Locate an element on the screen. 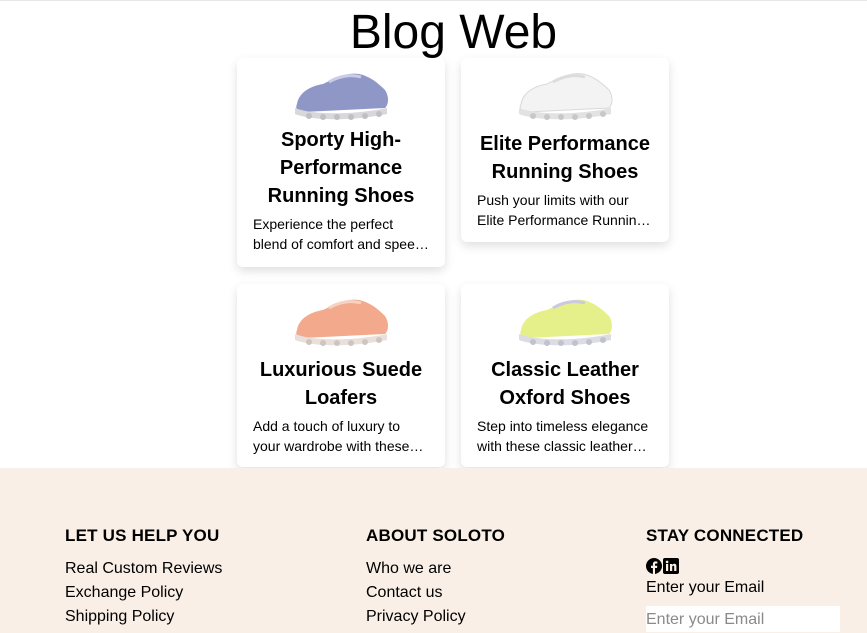 Image resolution: width=867 pixels, height=633 pixels. card-title: Sporty High-Performance Running Shoes is located at coordinates (341, 168).